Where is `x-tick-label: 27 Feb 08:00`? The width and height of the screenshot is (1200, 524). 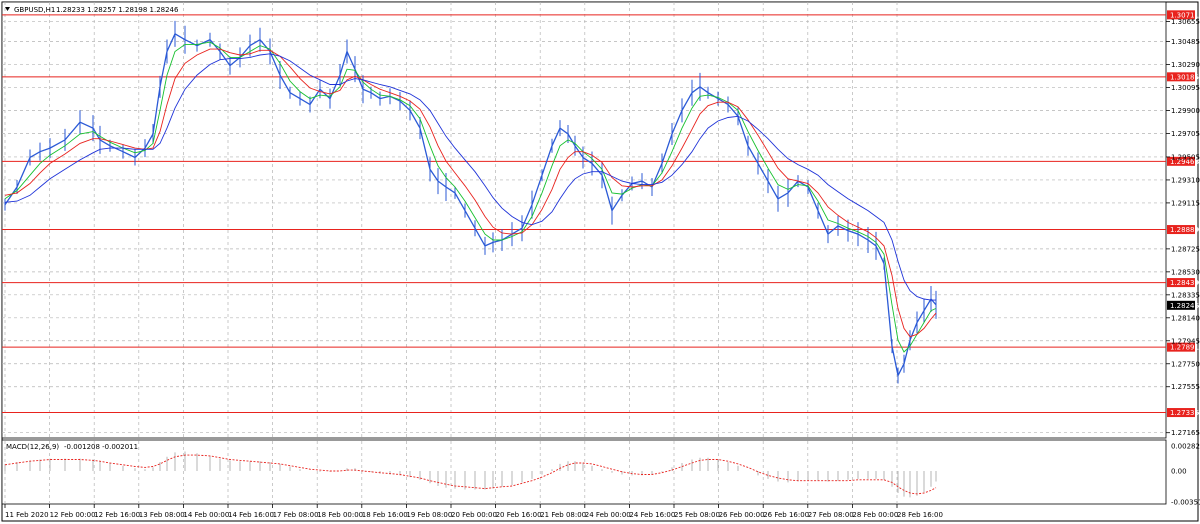
x-tick-label: 27 Feb 08:00 is located at coordinates (831, 515).